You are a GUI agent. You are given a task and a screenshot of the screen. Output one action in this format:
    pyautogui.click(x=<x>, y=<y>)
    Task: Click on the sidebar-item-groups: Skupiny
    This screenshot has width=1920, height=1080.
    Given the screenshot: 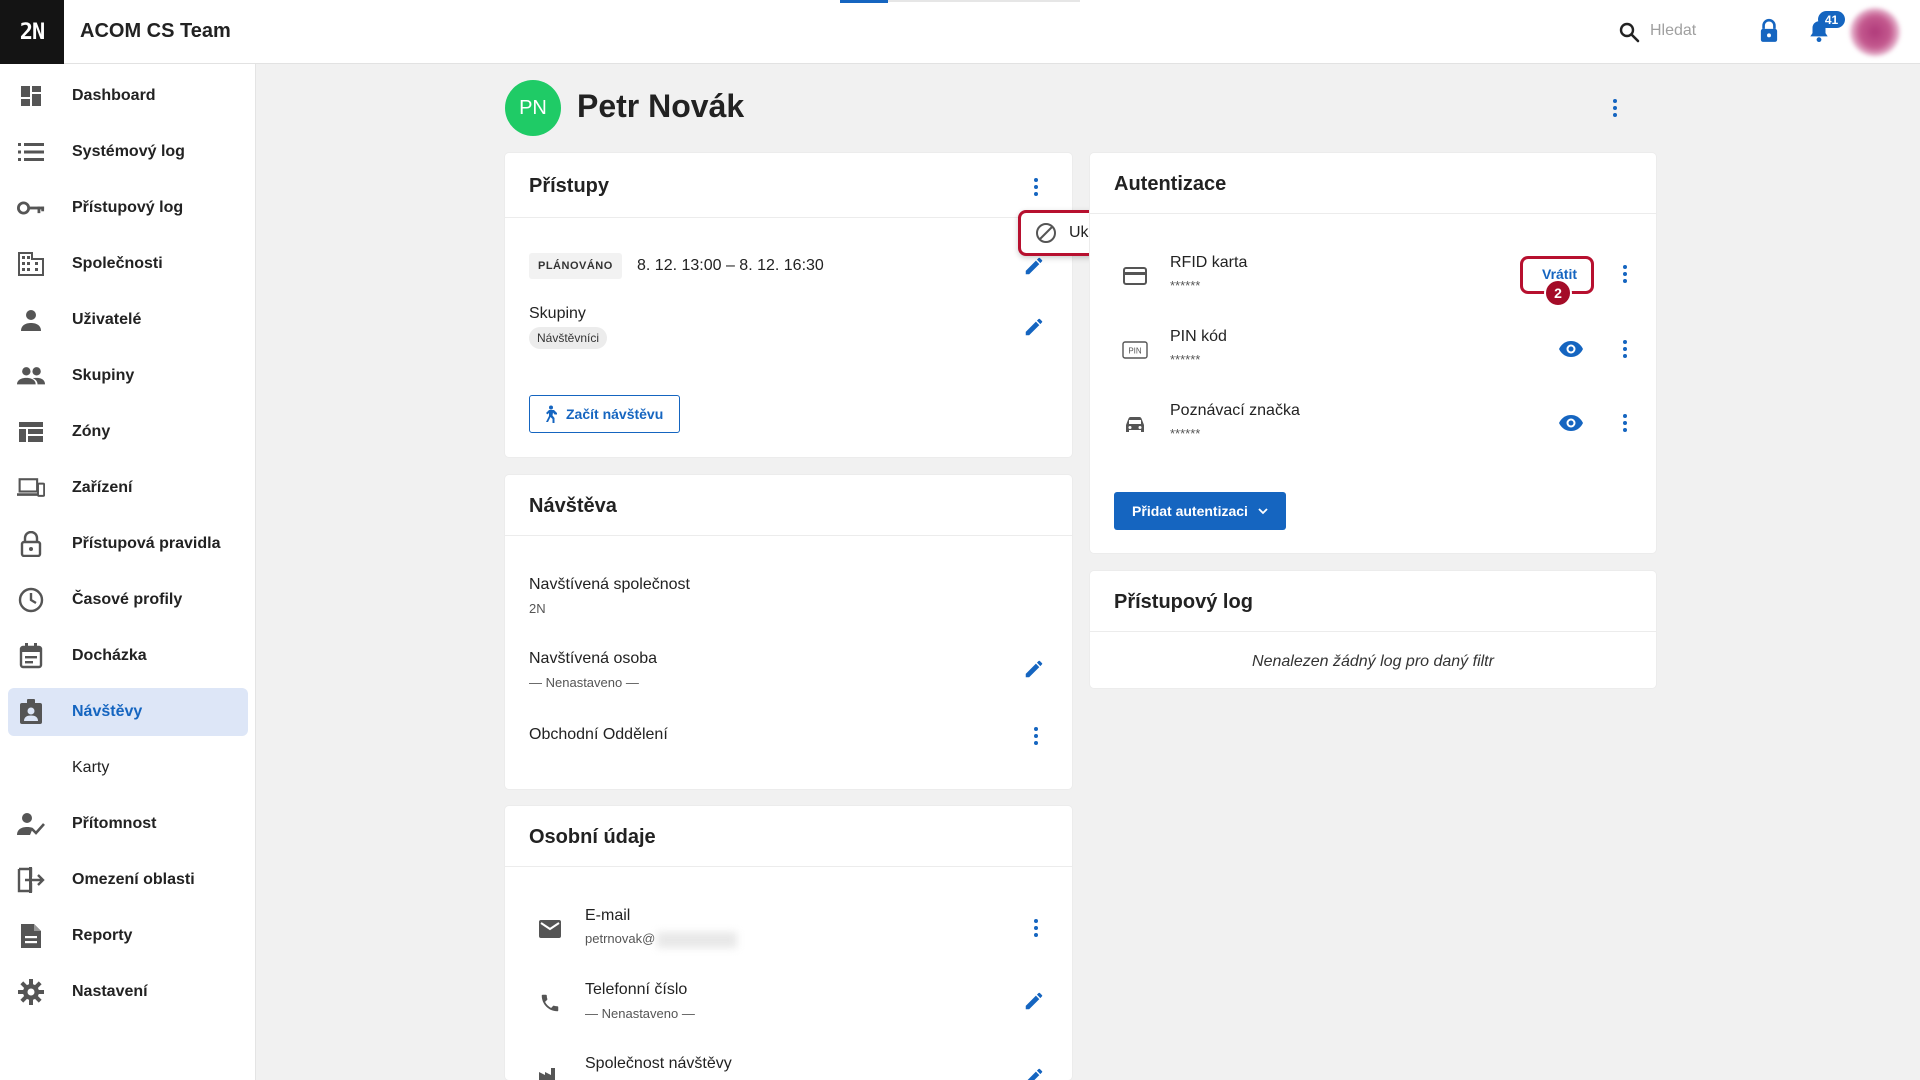 What is the action you would take?
    pyautogui.click(x=128, y=376)
    